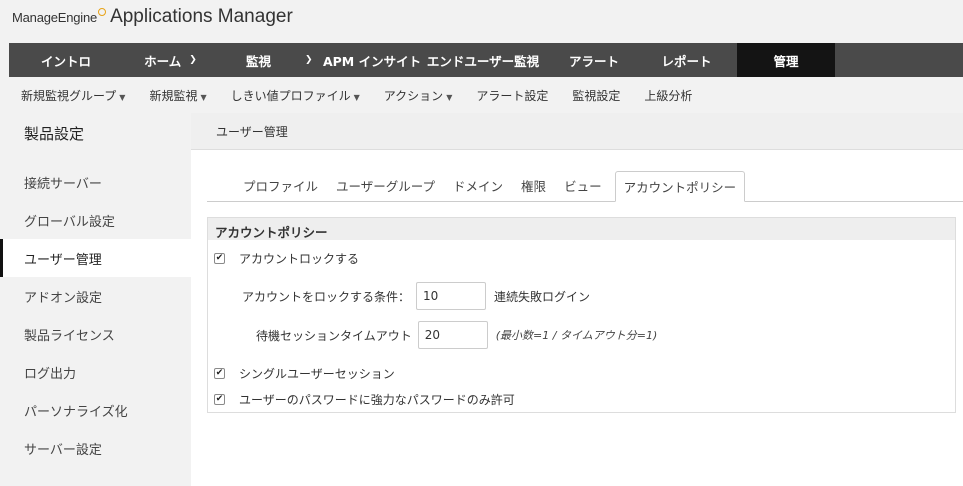 Image resolution: width=963 pixels, height=486 pixels. I want to click on app-logo: ManageEngine Applications Manager, so click(152, 17).